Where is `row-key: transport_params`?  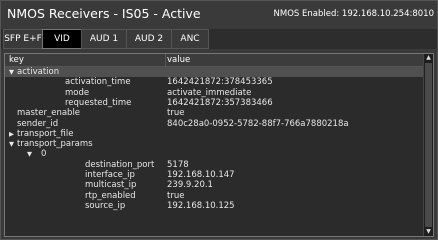 row-key: transport_params is located at coordinates (55, 144).